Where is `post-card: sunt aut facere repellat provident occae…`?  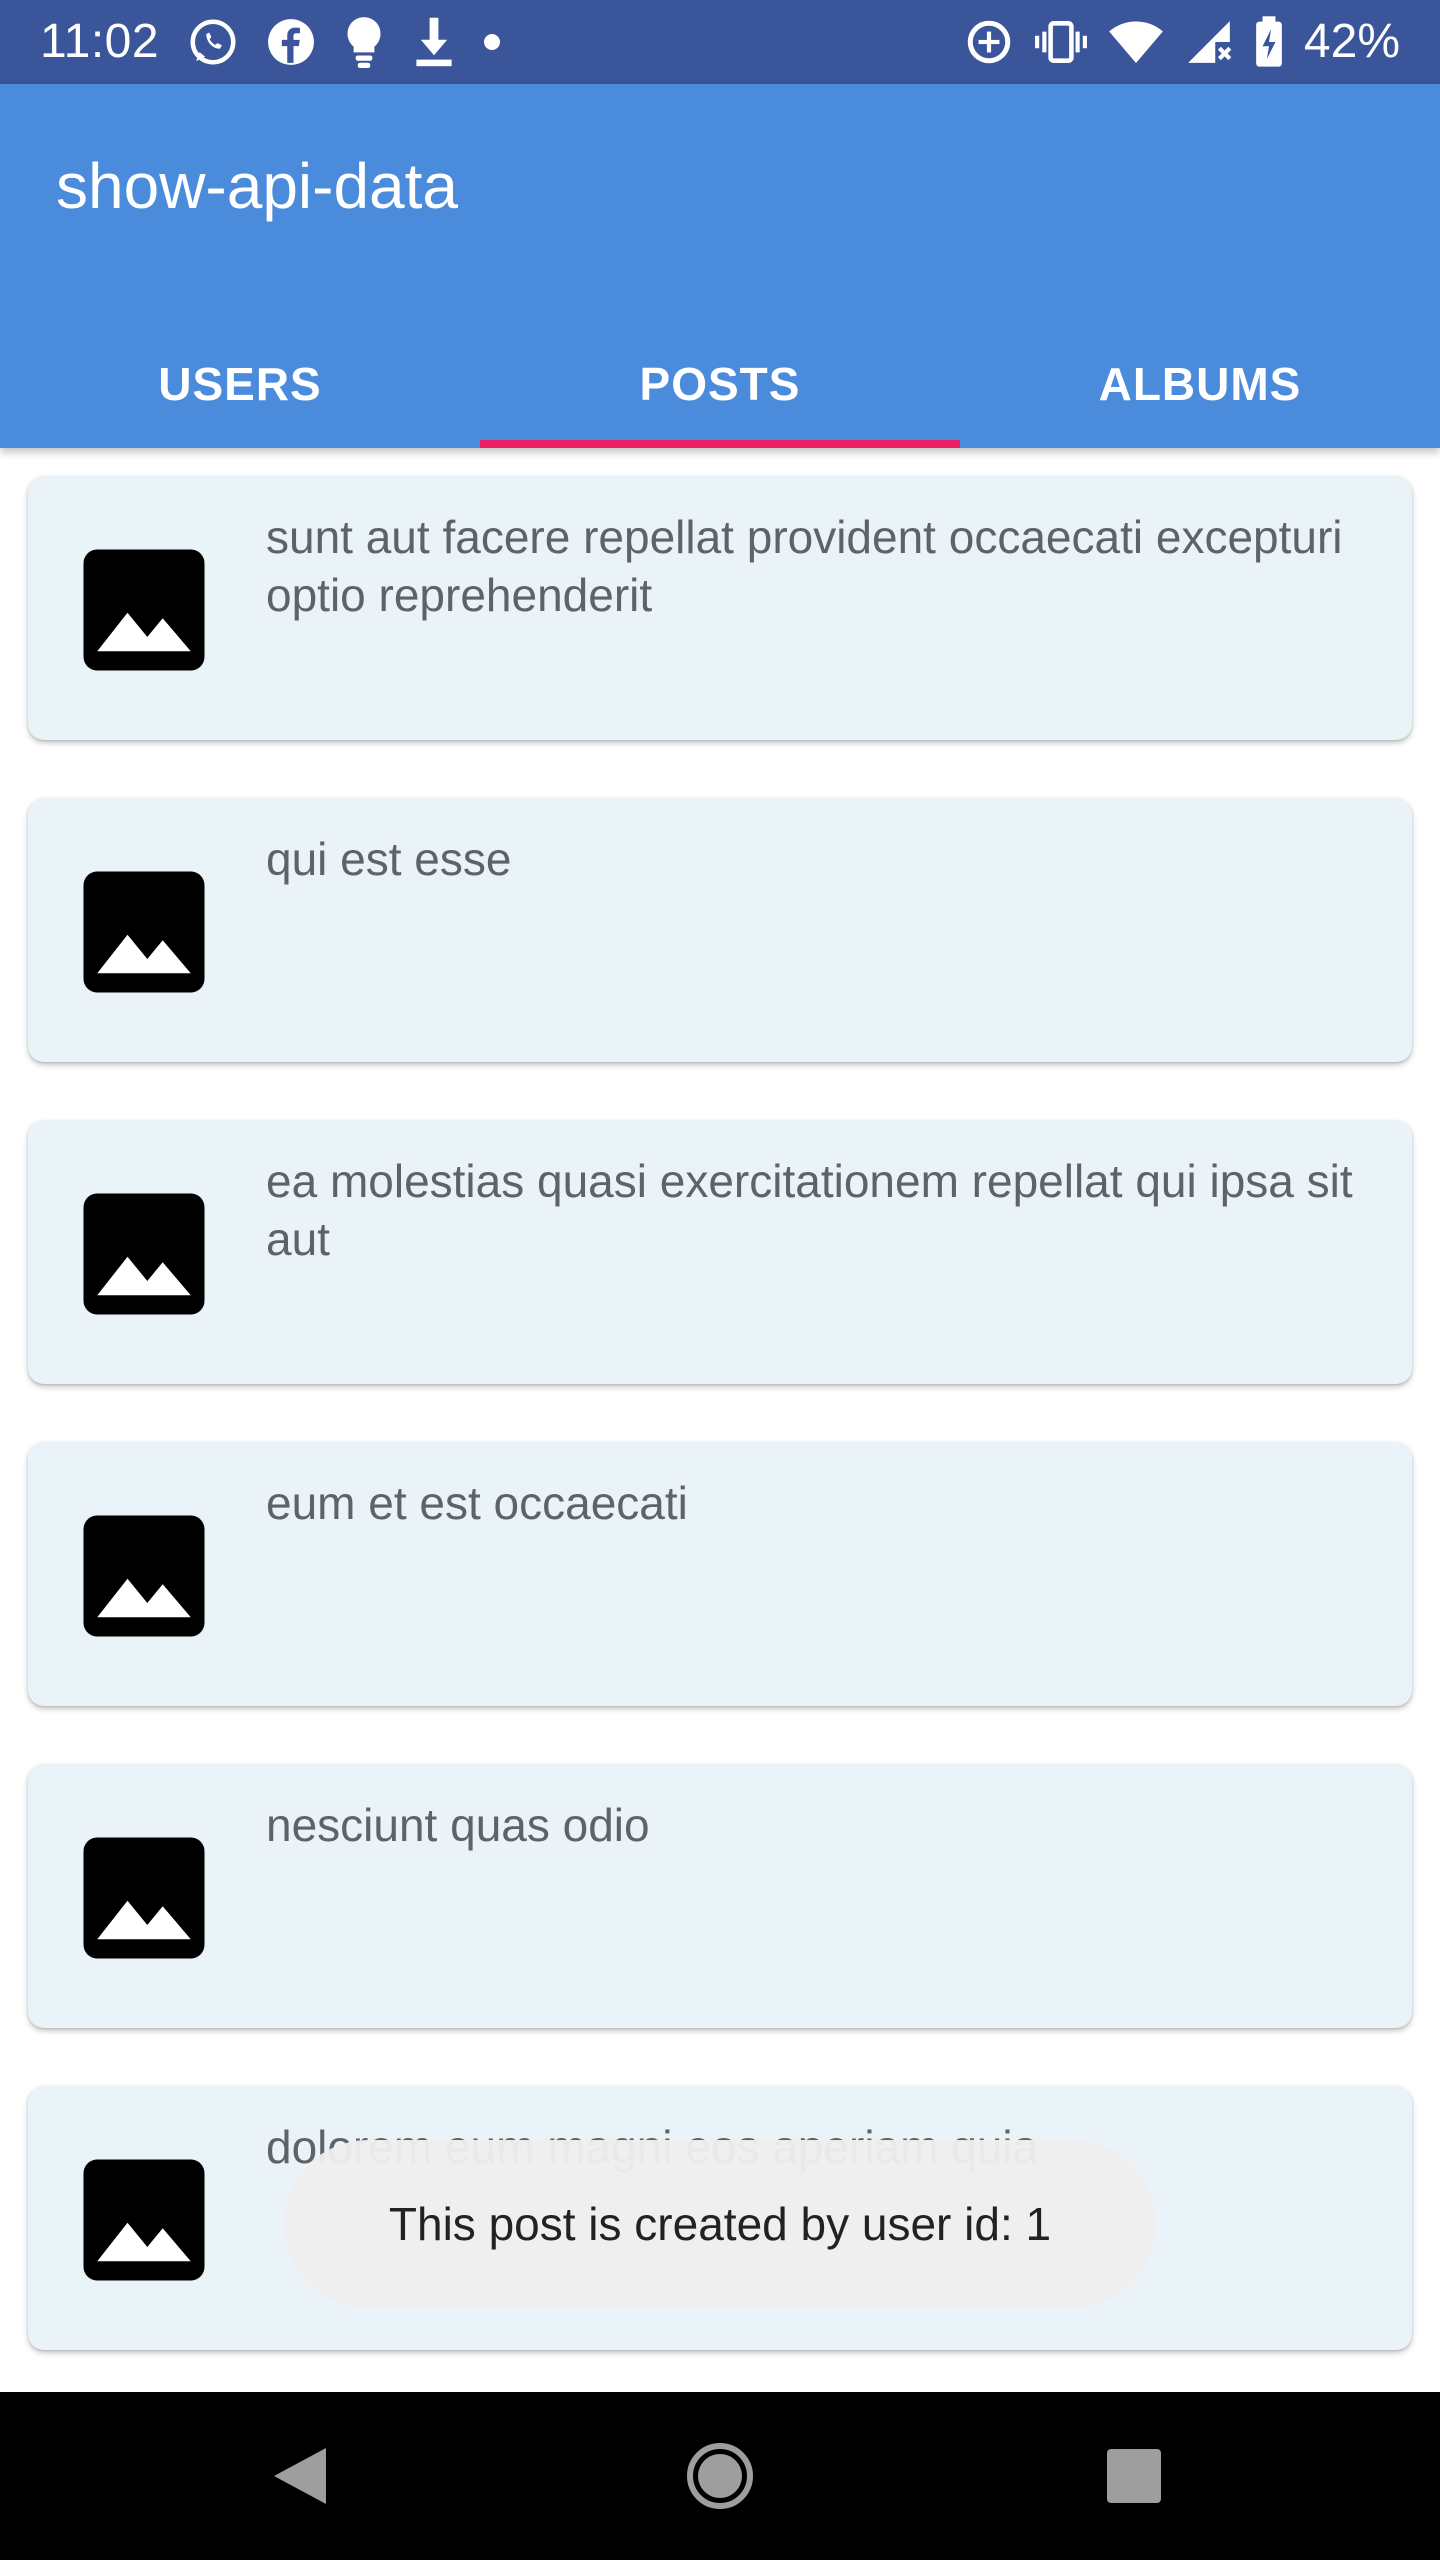 post-card: sunt aut facere repellat provident occae… is located at coordinates (720, 608).